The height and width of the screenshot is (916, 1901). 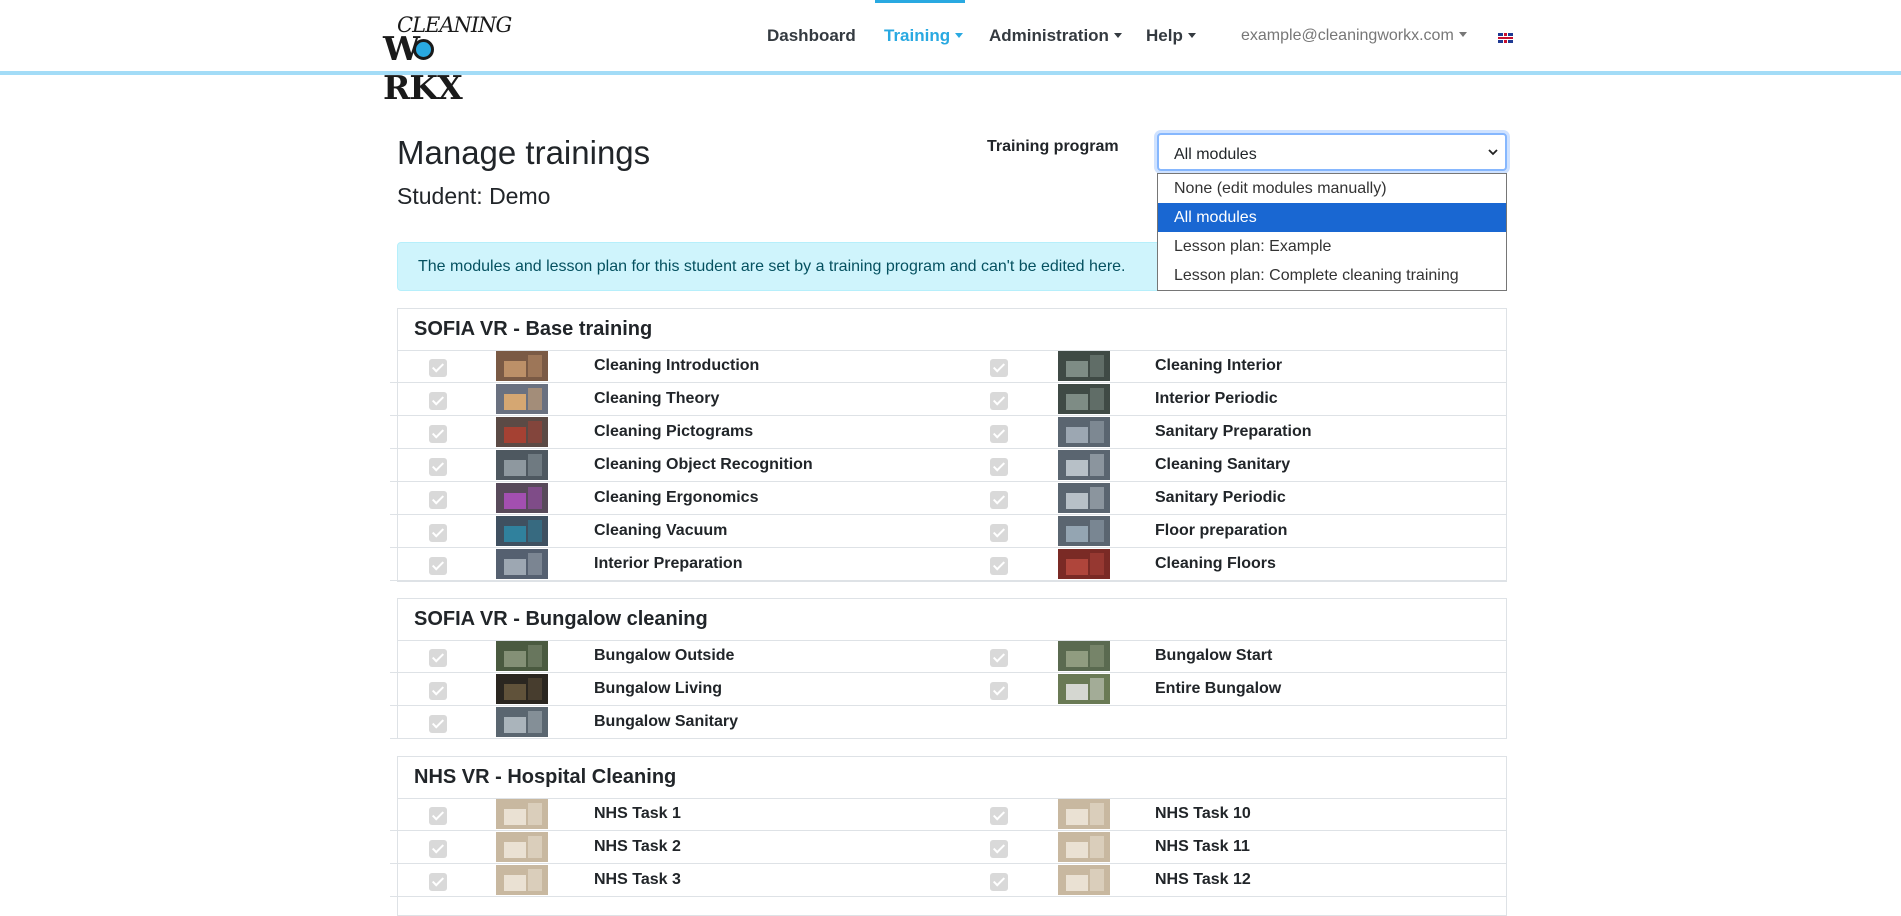 What do you see at coordinates (811, 36) in the screenshot?
I see `nav-dashboard: Dashboard` at bounding box center [811, 36].